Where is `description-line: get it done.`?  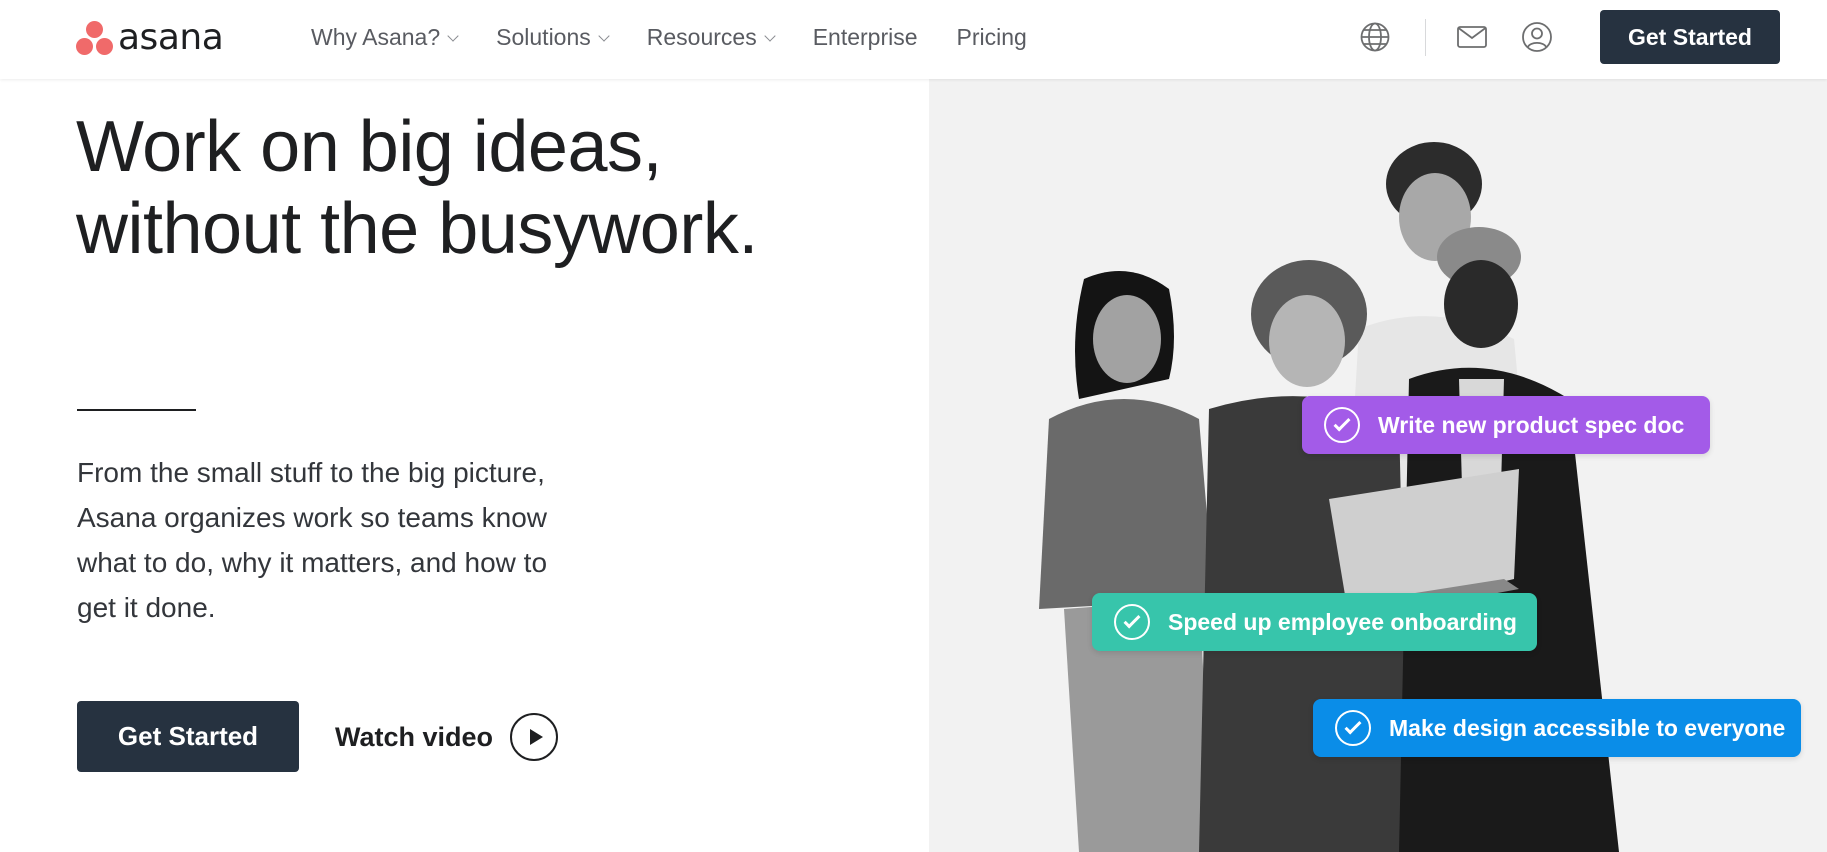
description-line: get it done. is located at coordinates (146, 607).